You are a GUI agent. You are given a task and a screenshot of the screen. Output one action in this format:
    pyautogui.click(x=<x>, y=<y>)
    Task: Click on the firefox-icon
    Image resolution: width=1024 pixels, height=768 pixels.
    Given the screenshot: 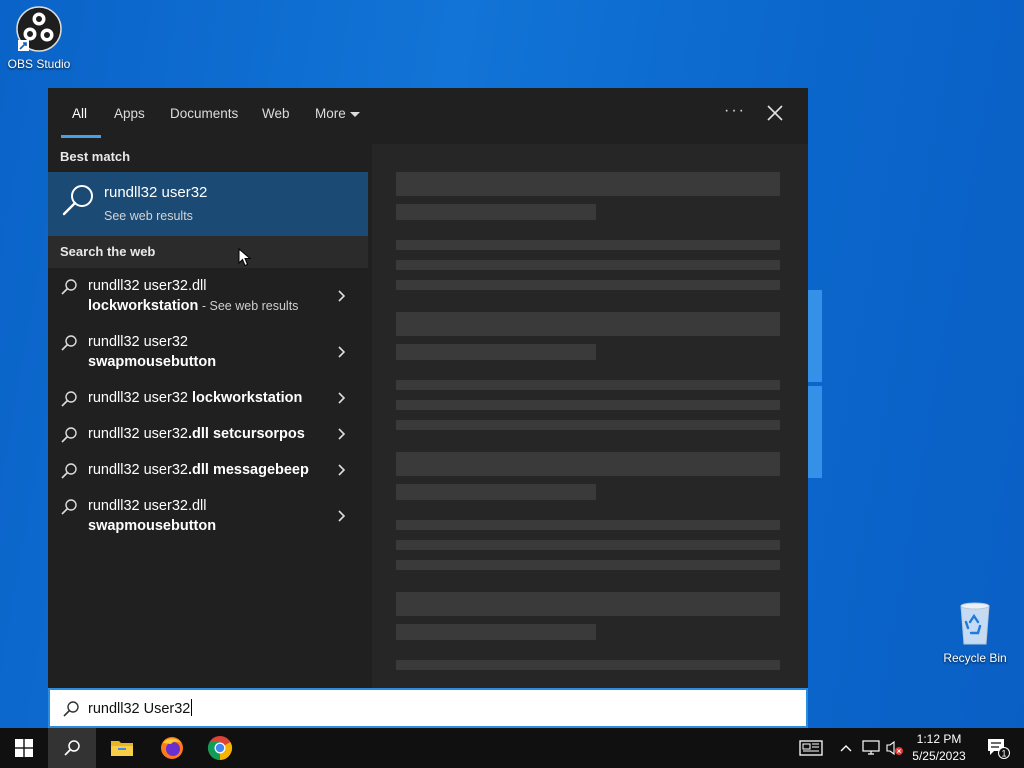 What is the action you would take?
    pyautogui.click(x=172, y=748)
    